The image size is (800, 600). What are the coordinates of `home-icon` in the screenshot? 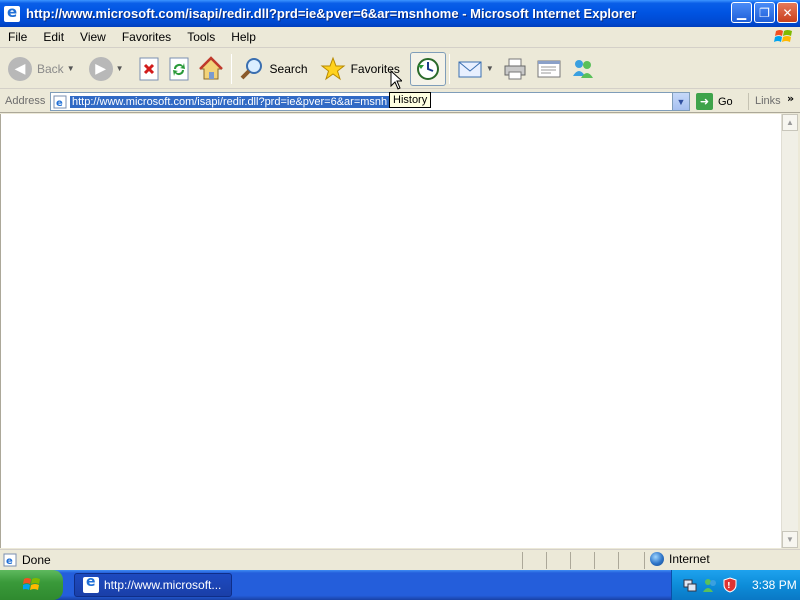 It's located at (210, 67).